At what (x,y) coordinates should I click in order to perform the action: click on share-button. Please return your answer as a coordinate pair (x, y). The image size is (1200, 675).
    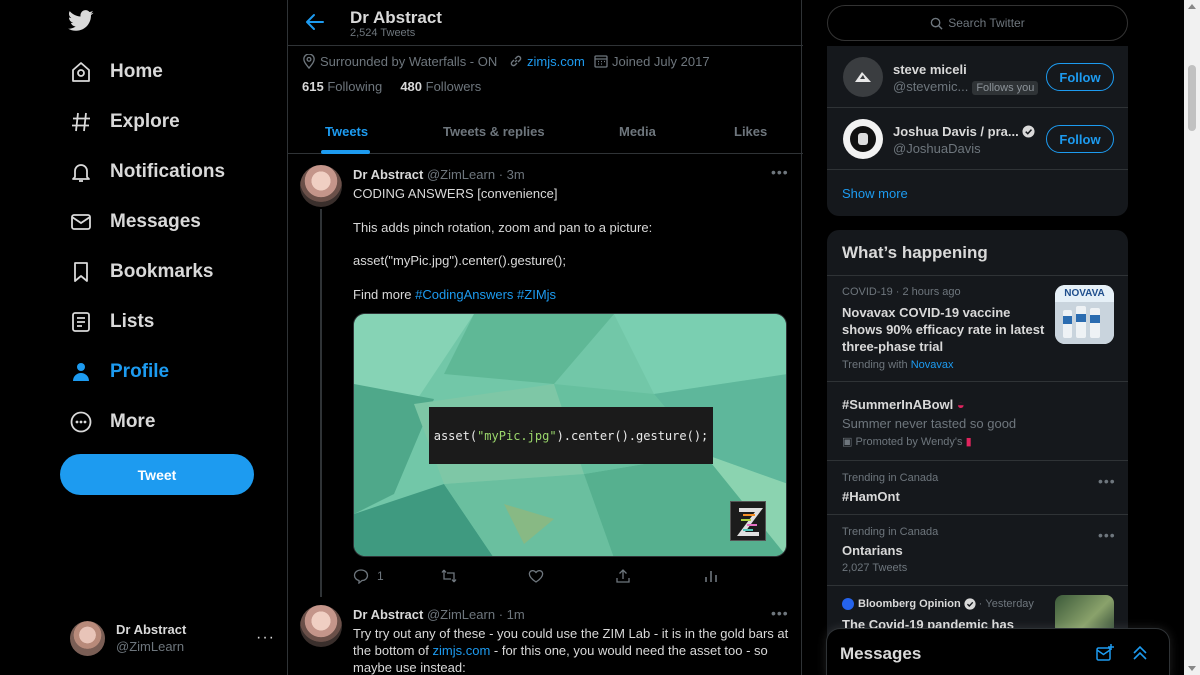
    Looking at the image, I should click on (623, 576).